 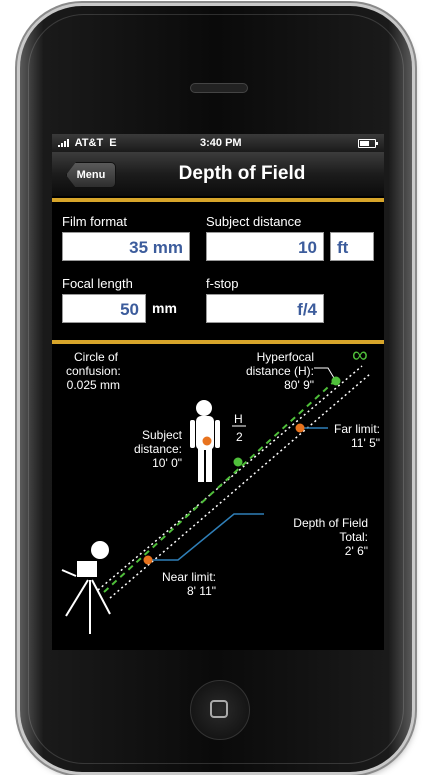 I want to click on focal-length-label: Focal length, so click(x=97, y=283).